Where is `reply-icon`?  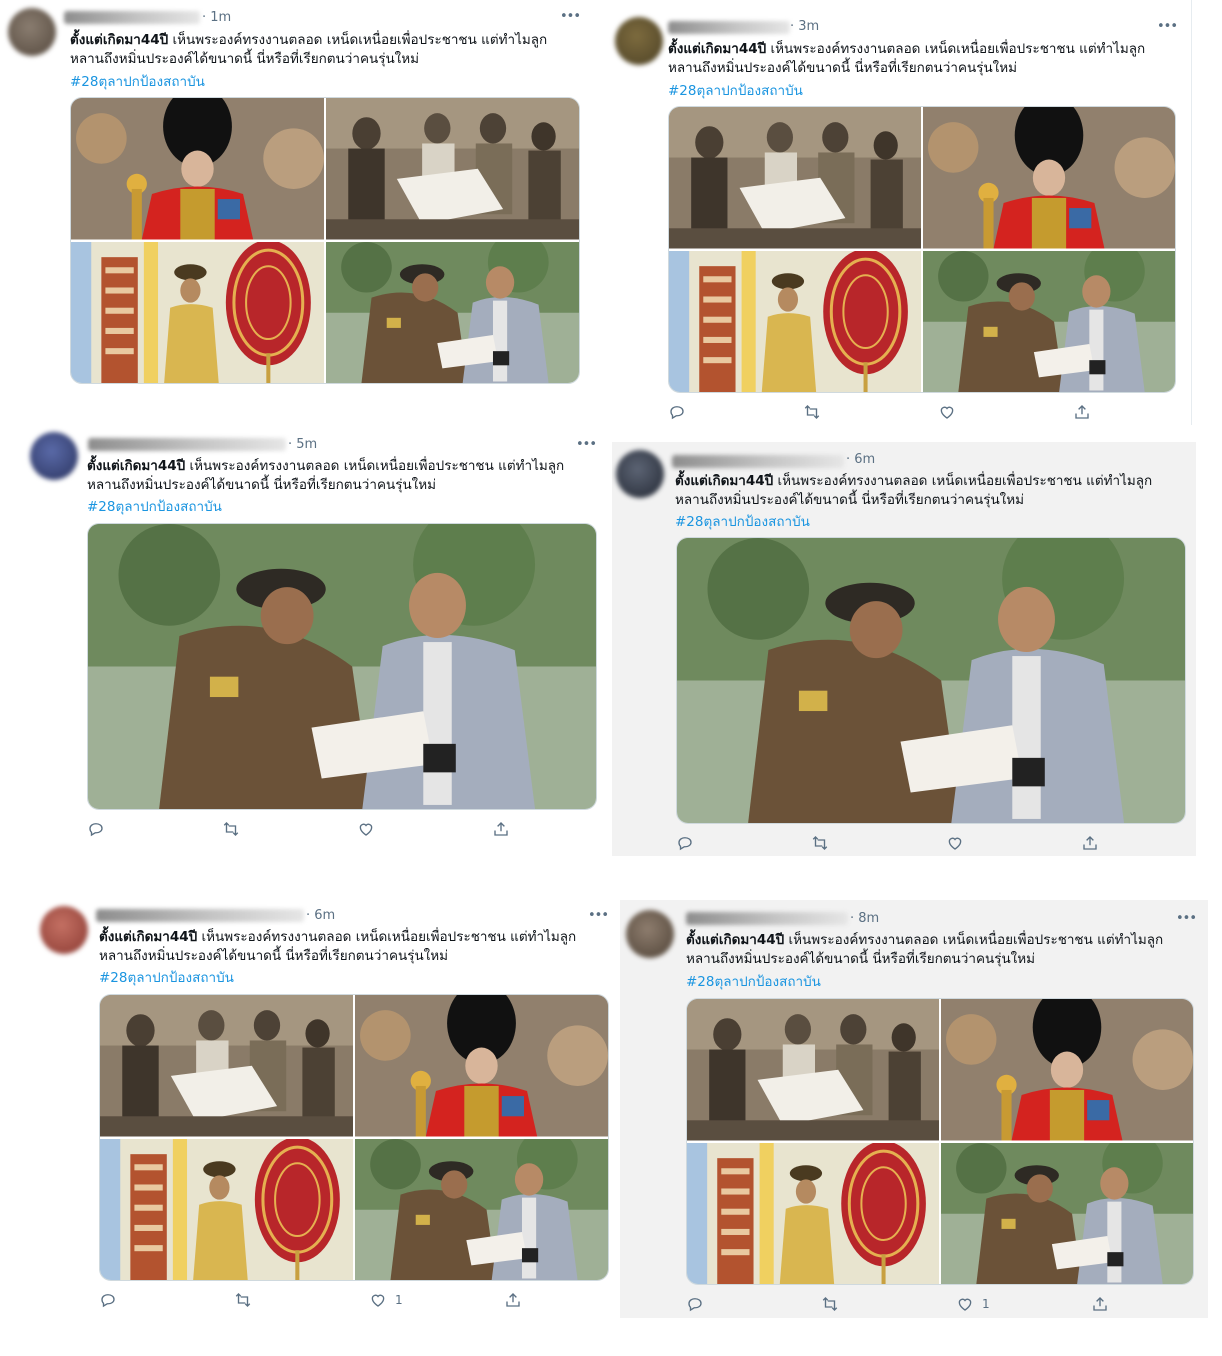
reply-icon is located at coordinates (677, 412).